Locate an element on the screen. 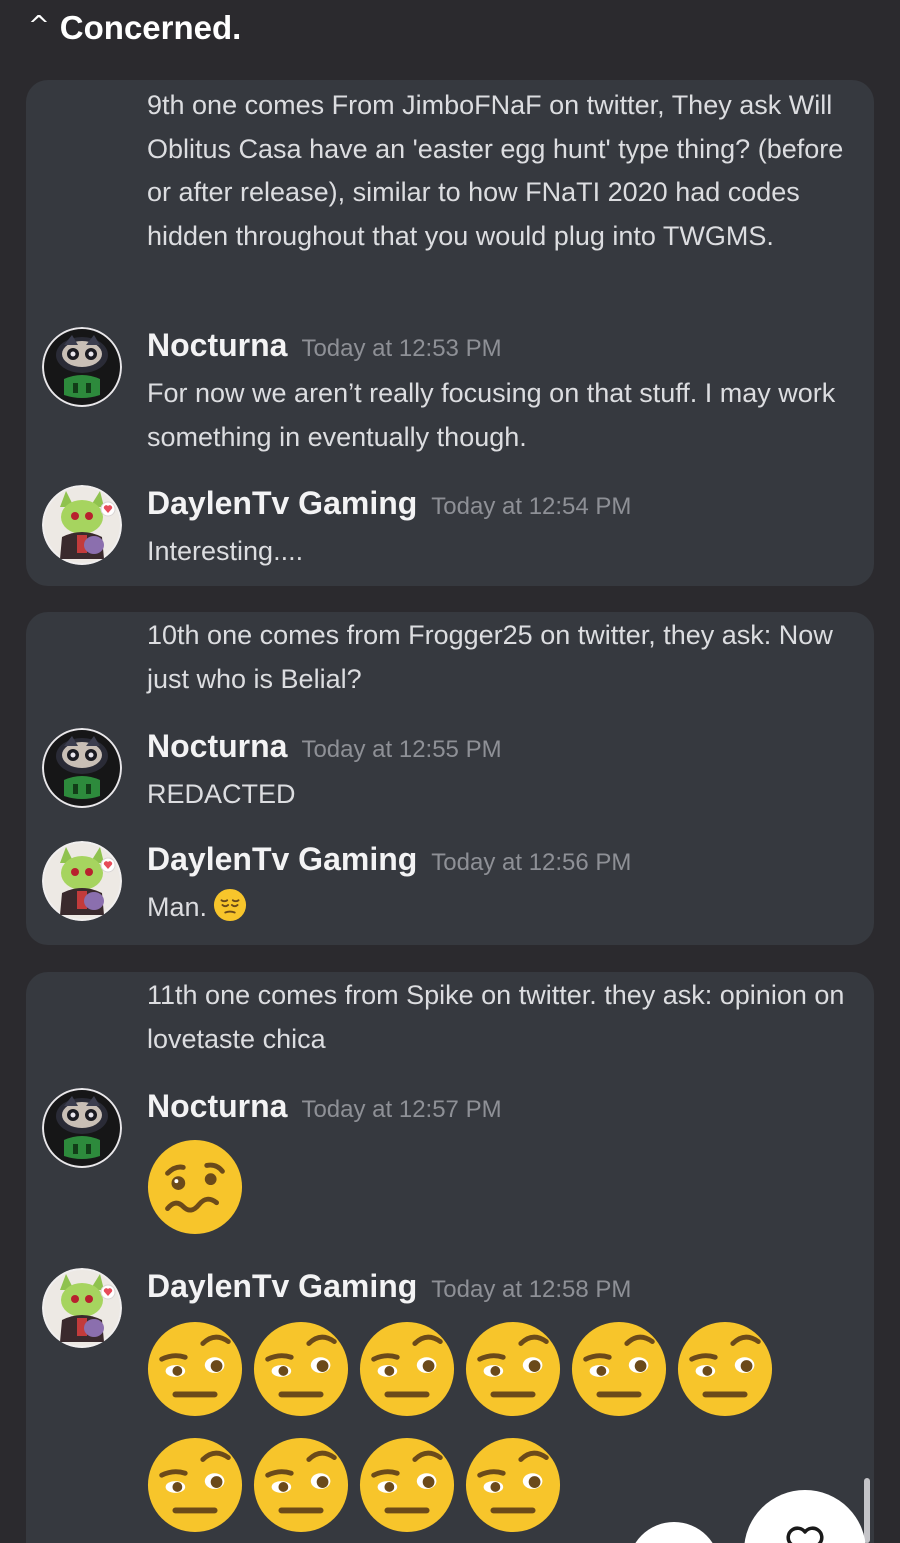 The height and width of the screenshot is (1543, 900). pensive-face-icon is located at coordinates (230, 905).